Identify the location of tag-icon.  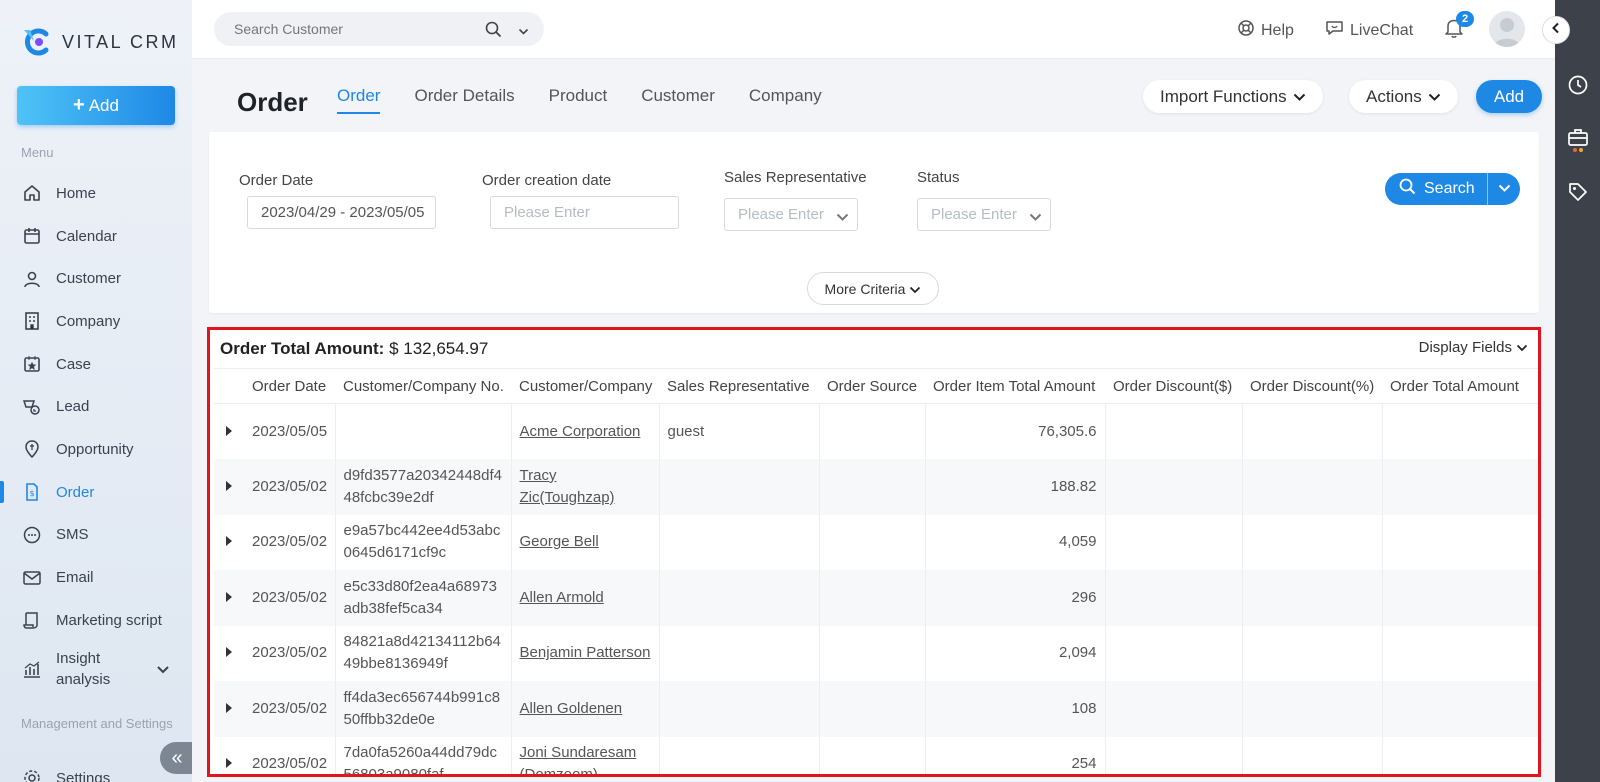
(1578, 192).